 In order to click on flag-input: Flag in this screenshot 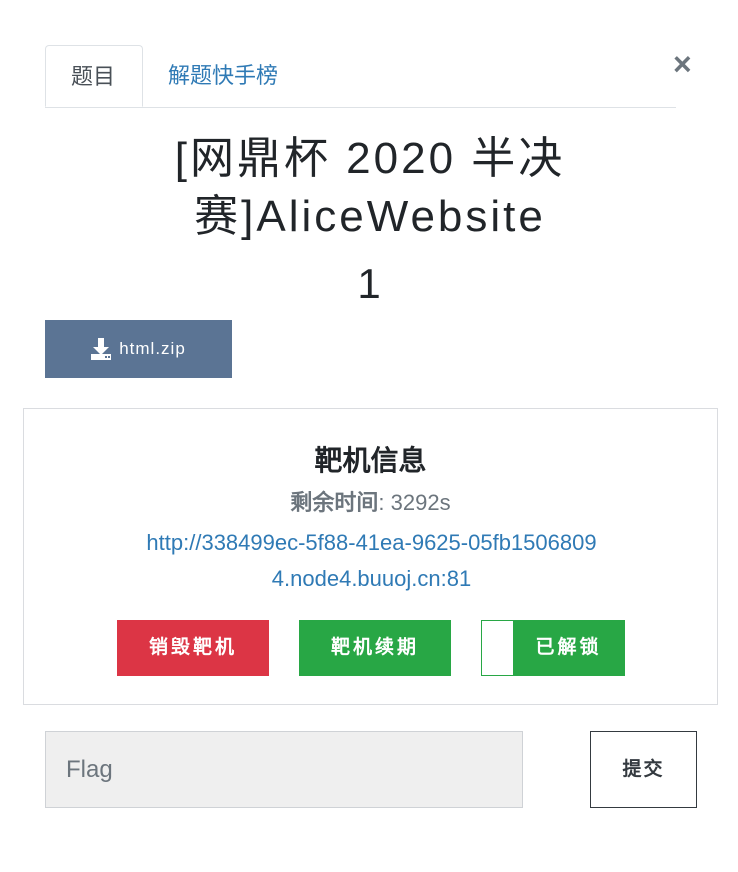, I will do `click(284, 769)`.